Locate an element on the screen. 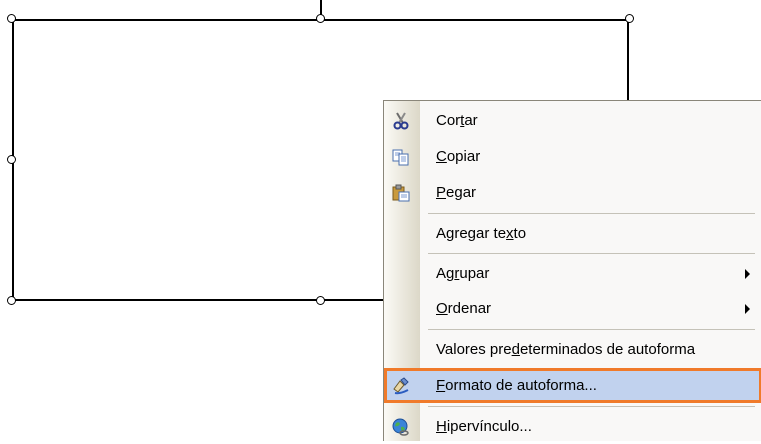 The image size is (761, 444). menu-item-label: Agrupar is located at coordinates (463, 273).